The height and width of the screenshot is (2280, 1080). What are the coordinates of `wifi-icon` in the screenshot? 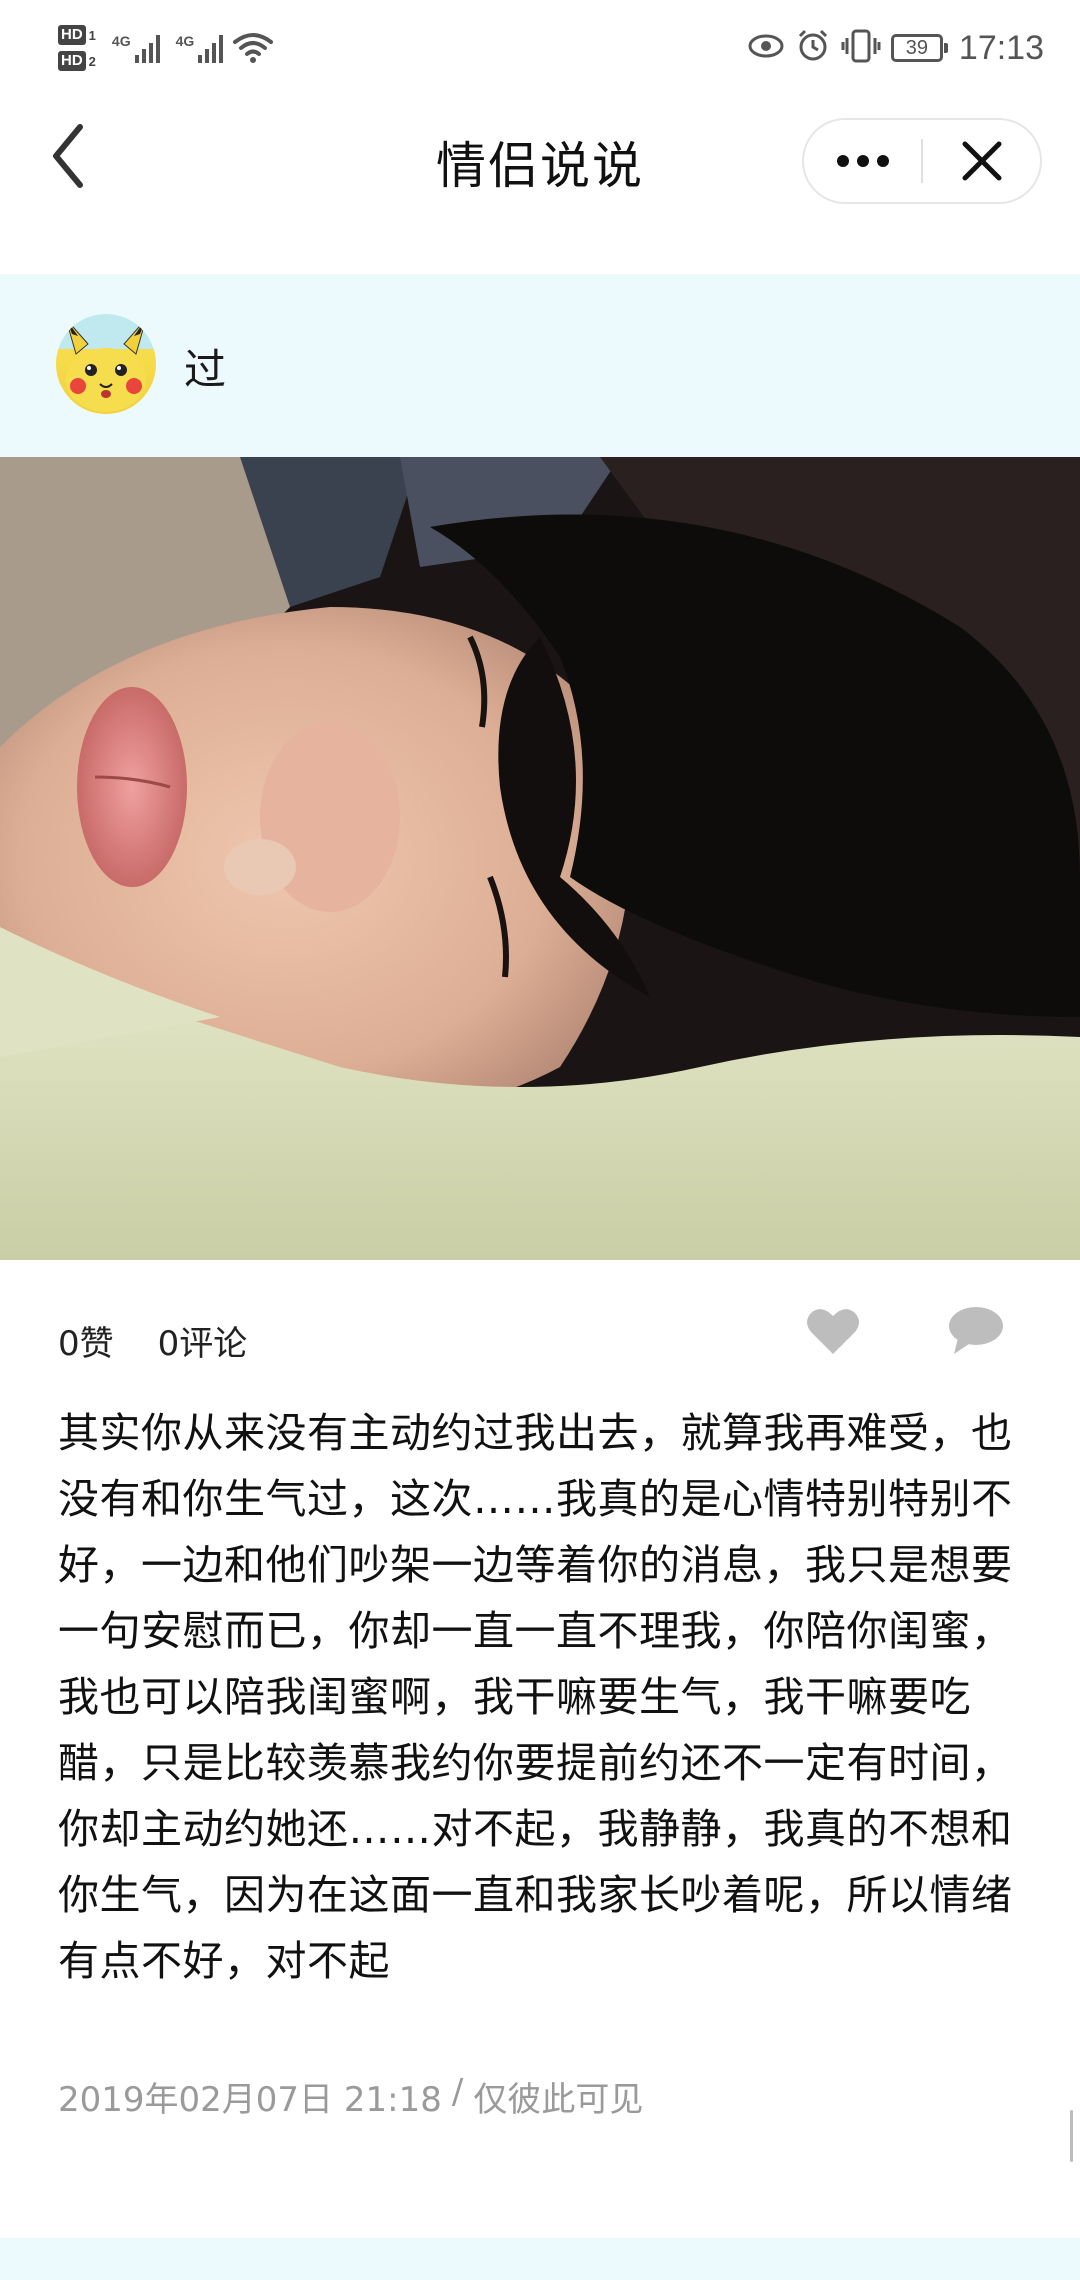 It's located at (253, 48).